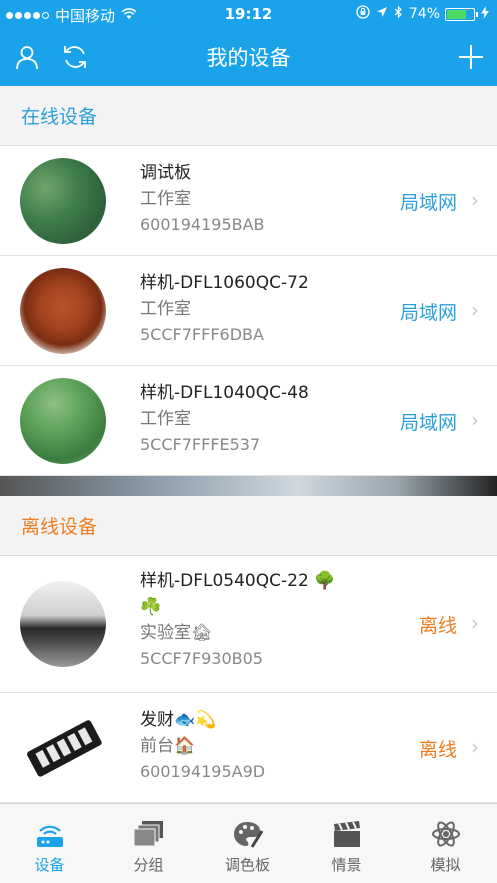 This screenshot has width=497, height=883. I want to click on group-icon, so click(149, 834).